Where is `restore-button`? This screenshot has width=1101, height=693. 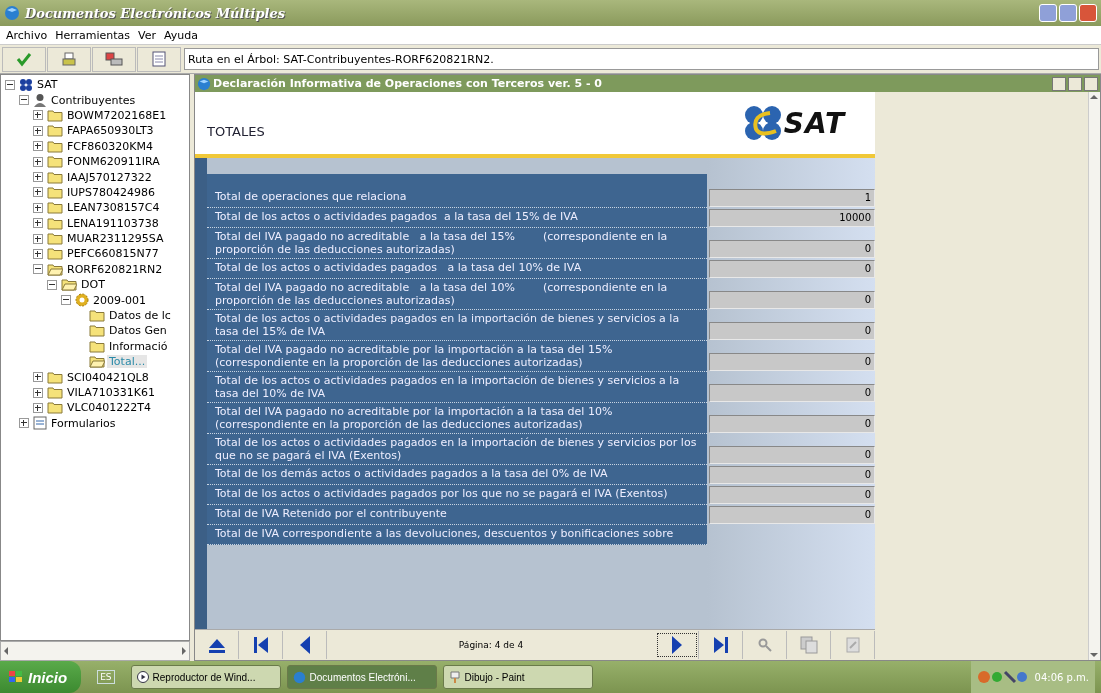 restore-button is located at coordinates (1075, 83).